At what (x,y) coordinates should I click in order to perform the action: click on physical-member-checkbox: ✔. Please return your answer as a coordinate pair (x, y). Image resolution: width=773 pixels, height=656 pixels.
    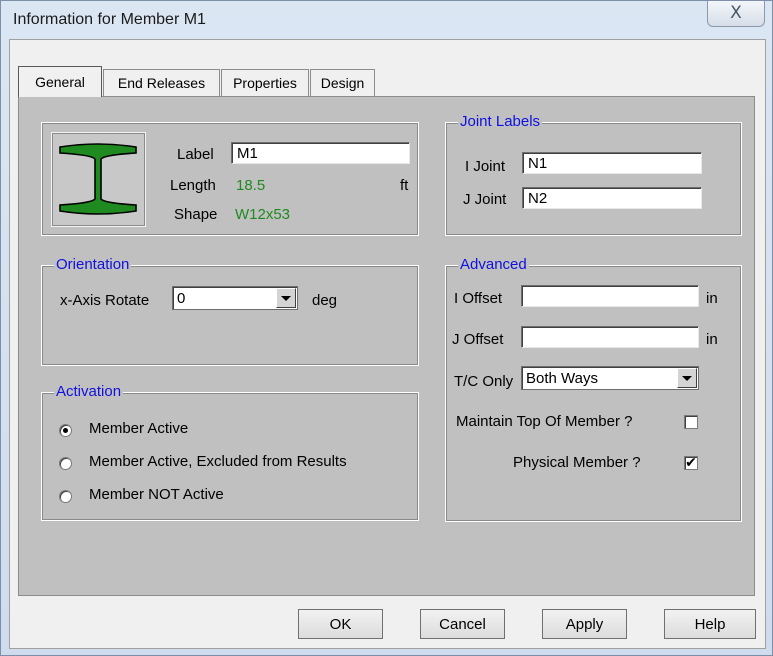
    Looking at the image, I should click on (691, 463).